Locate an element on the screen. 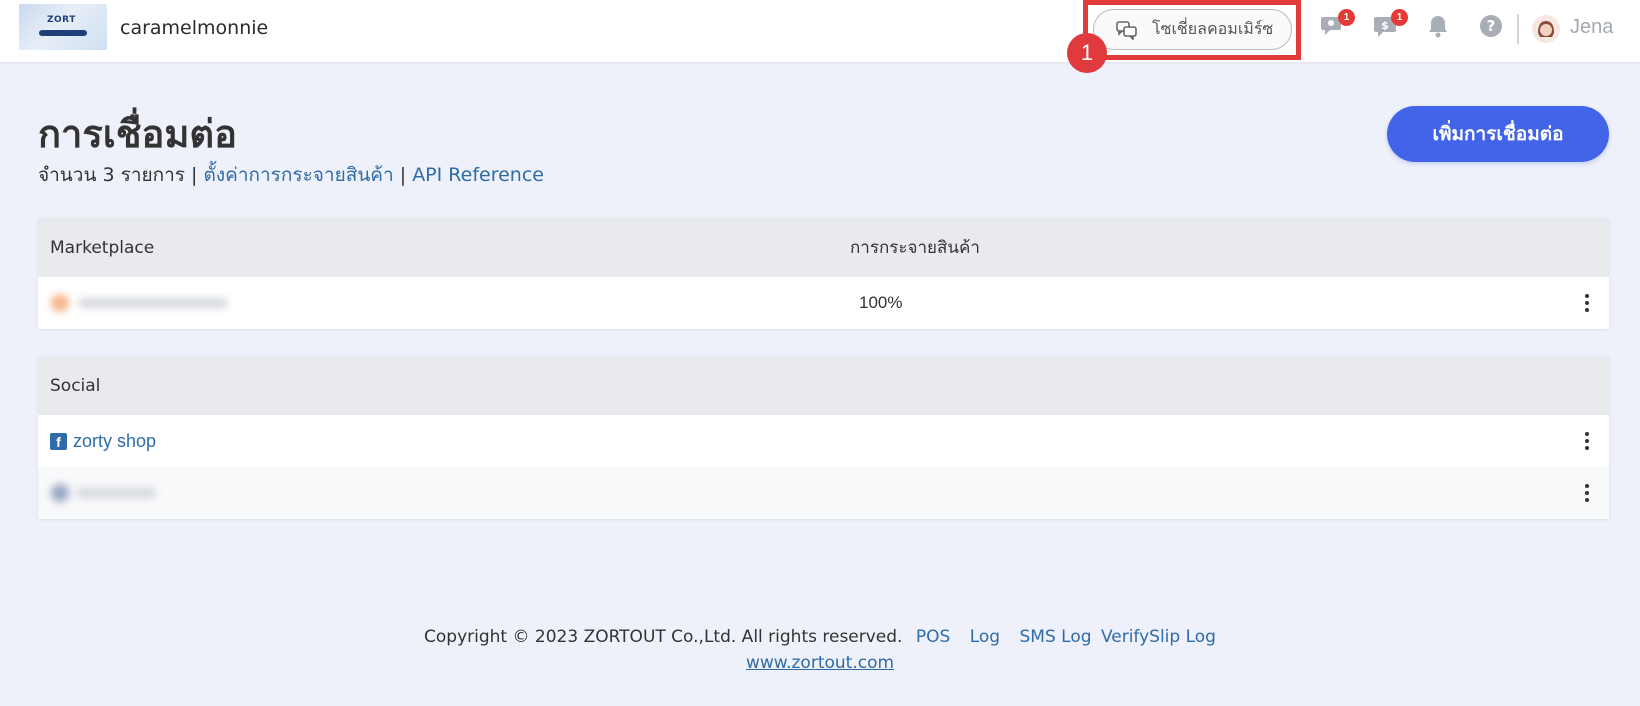  table-header: Social is located at coordinates (823, 385).